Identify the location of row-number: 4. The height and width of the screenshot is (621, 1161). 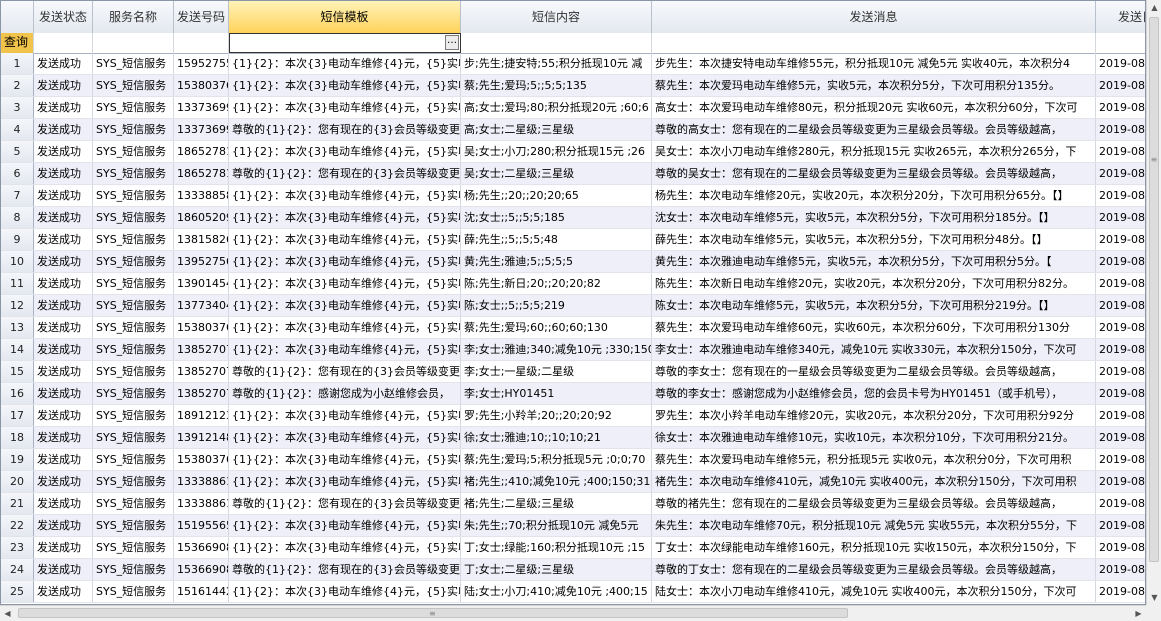
(17, 129).